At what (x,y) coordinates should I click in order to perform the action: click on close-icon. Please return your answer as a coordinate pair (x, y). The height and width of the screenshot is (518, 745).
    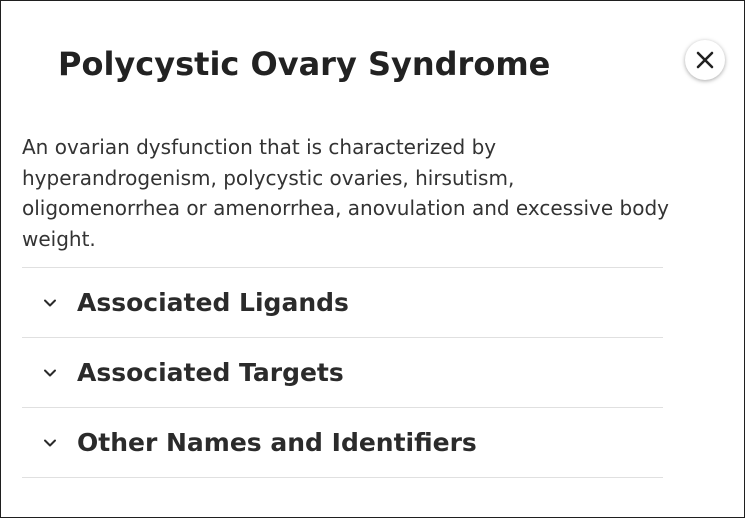
    Looking at the image, I should click on (705, 60).